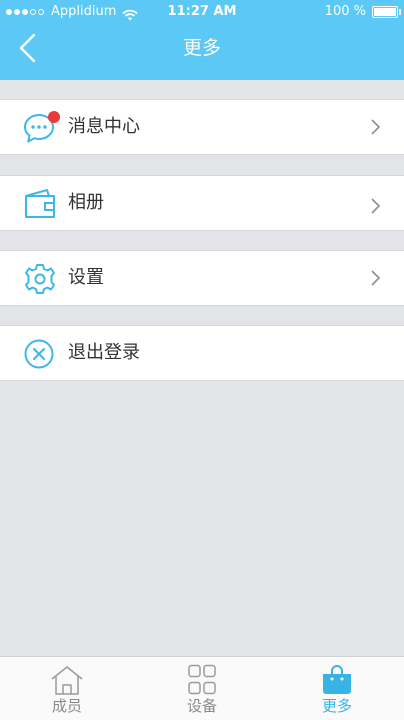 The height and width of the screenshot is (720, 404). Describe the element at coordinates (104, 352) in the screenshot. I see `menu-item-label: 退出登录` at that location.